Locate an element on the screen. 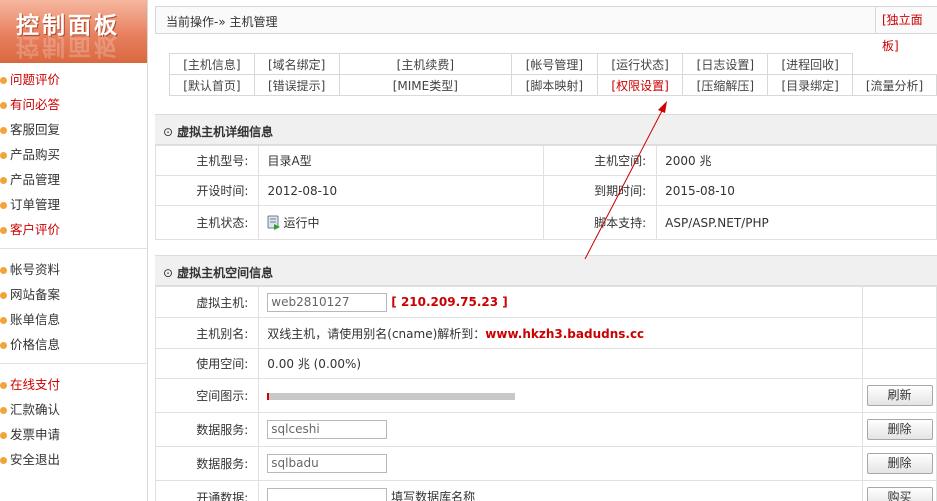  space-value: 2000 兆 is located at coordinates (796, 160).